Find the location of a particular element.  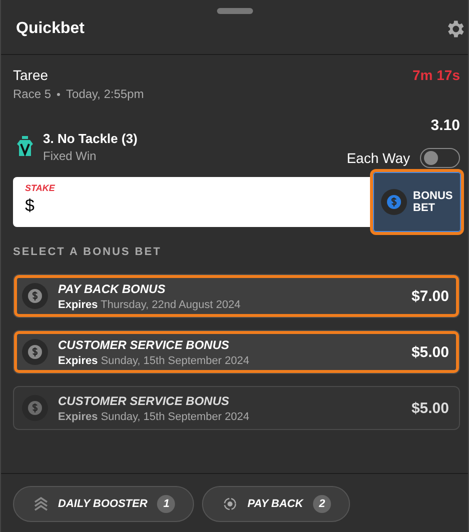

refresh-coin-icon is located at coordinates (230, 504).